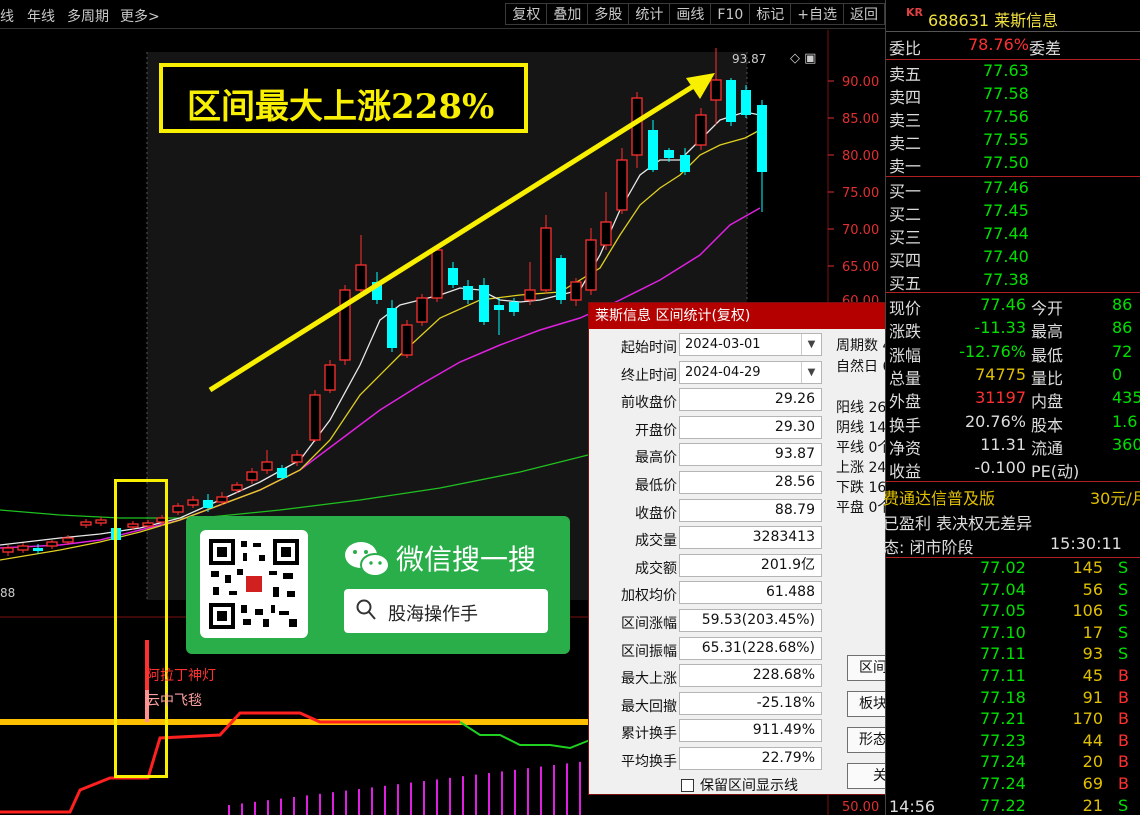 The image size is (1140, 815). Describe the element at coordinates (1047, 378) in the screenshot. I see `quote-stat-label-2: 量比` at that location.